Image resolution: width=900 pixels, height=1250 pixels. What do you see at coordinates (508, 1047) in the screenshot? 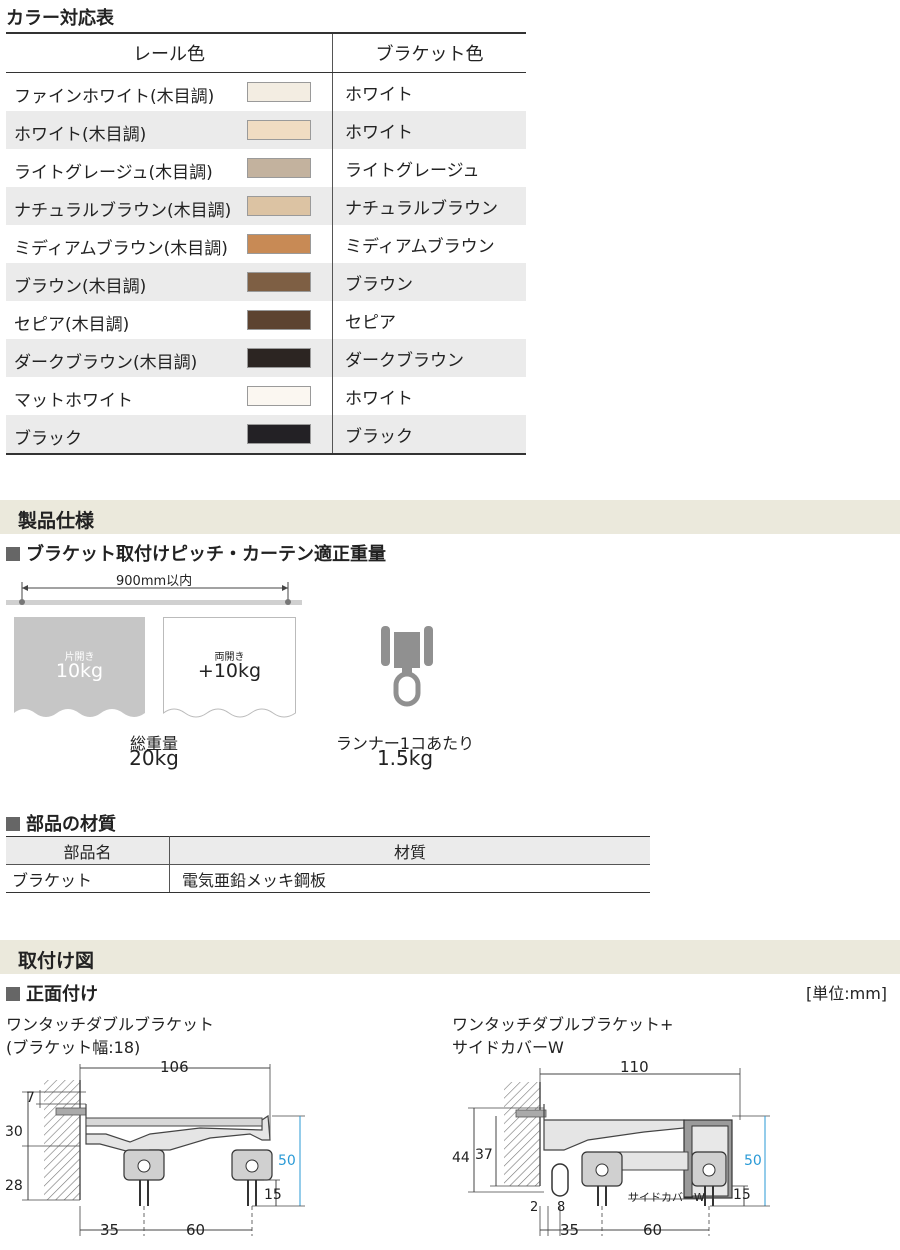
I see `right-diagram-subtitle: サイドカバーW` at bounding box center [508, 1047].